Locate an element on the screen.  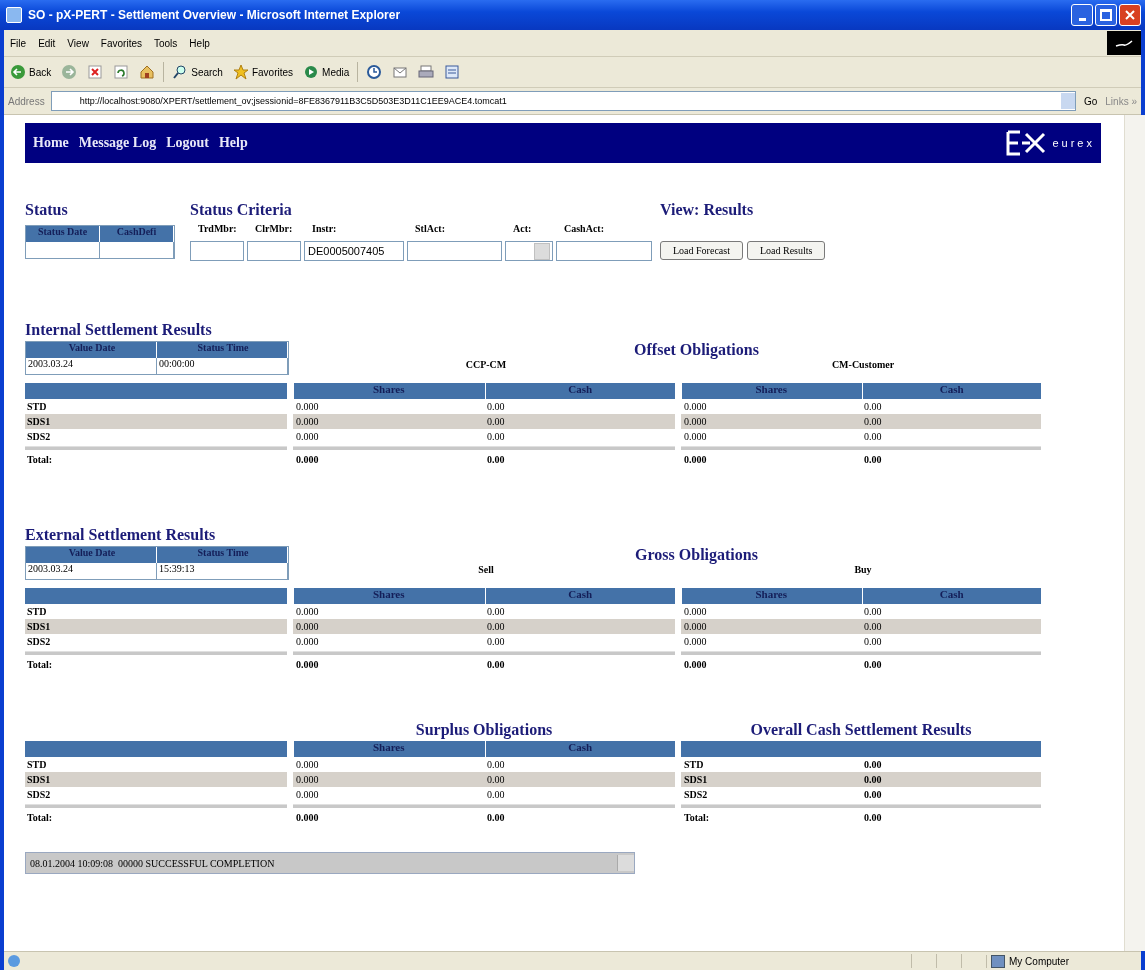
field-label: TrdMbr: is located at coordinates (217, 229).